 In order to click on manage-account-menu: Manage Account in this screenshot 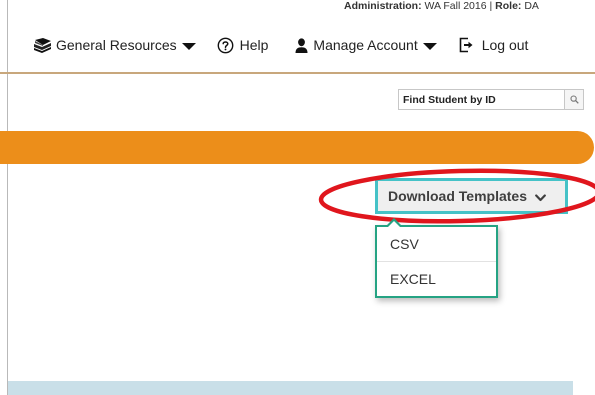, I will do `click(366, 45)`.